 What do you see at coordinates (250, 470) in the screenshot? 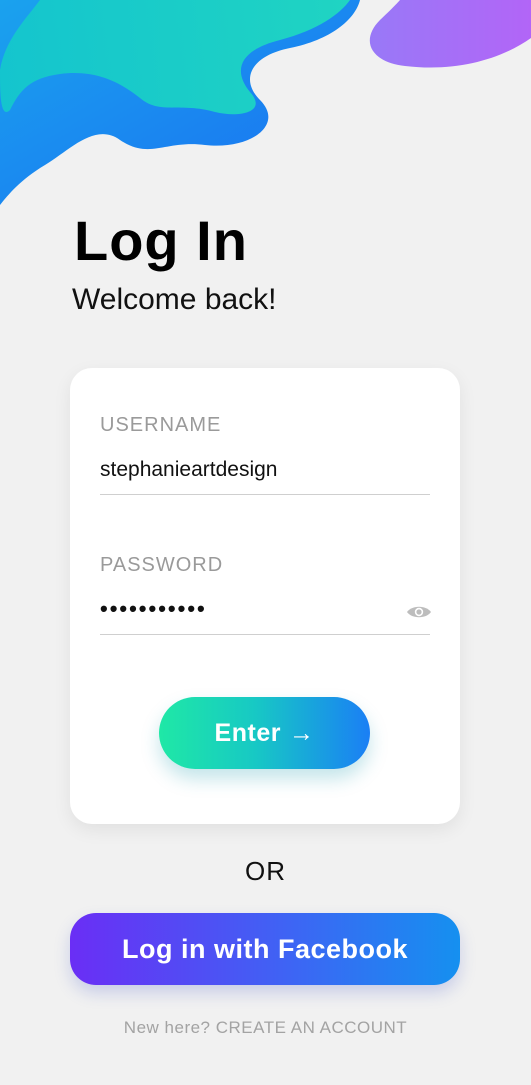
I see `username-input` at bounding box center [250, 470].